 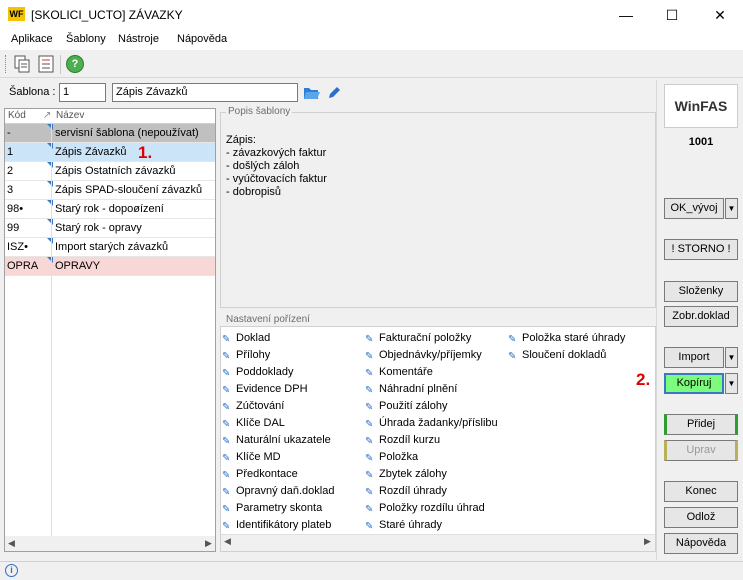 What do you see at coordinates (227, 541) in the screenshot?
I see `scroll-left-icon: ◀` at bounding box center [227, 541].